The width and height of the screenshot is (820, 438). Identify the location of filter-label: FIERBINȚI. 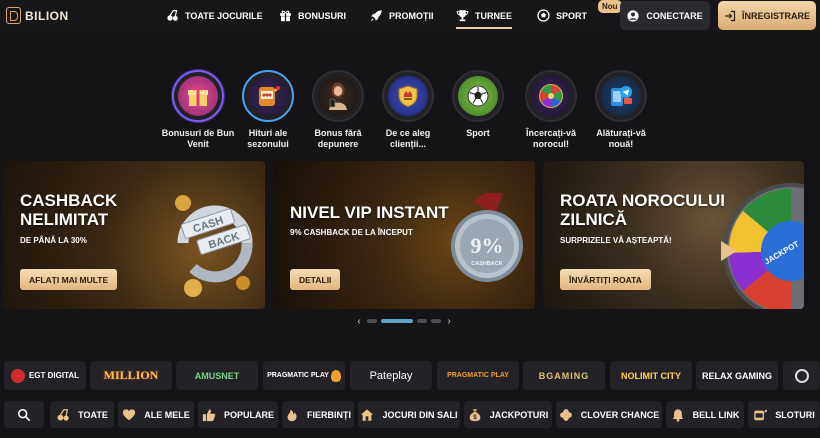
(329, 414).